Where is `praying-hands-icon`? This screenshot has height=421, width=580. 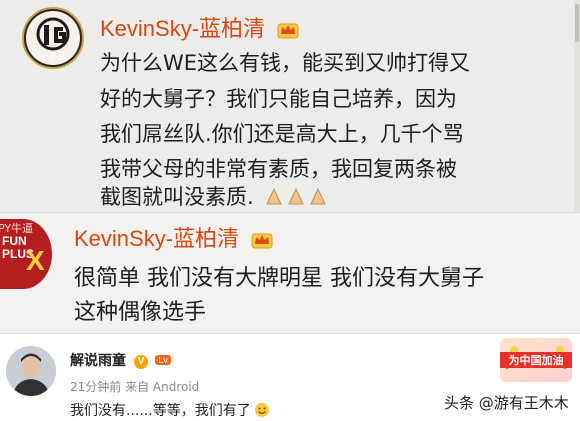
praying-hands-icon is located at coordinates (297, 198).